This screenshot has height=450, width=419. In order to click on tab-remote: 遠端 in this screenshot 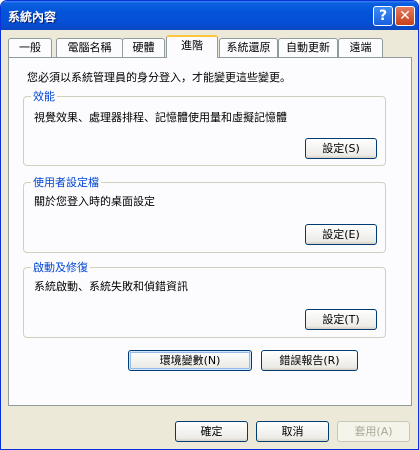, I will do `click(360, 47)`.